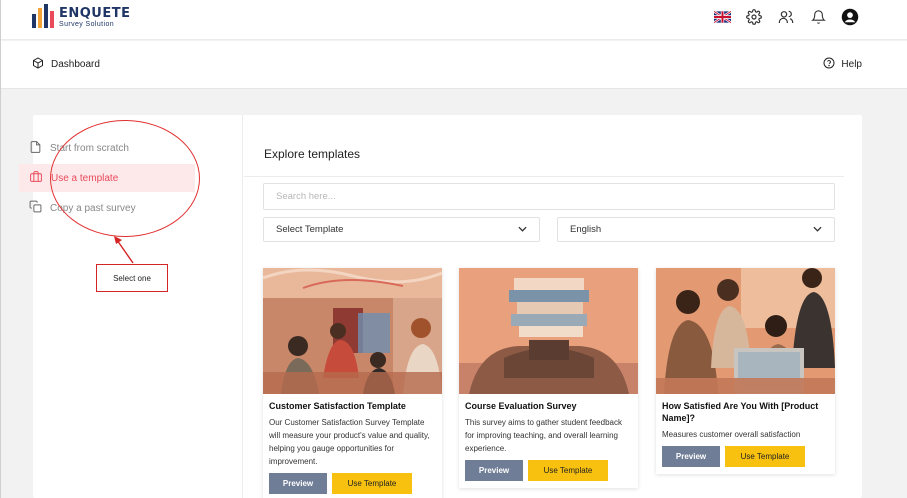 This screenshot has height=498, width=907. I want to click on template-image-team, so click(745, 331).